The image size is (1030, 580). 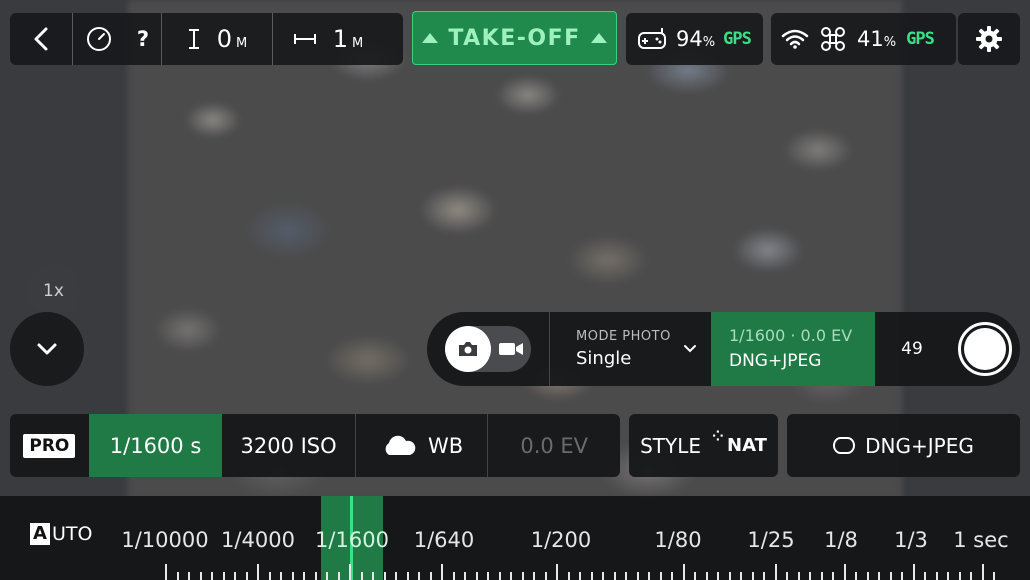 What do you see at coordinates (793, 349) in the screenshot?
I see `exposure-format-summary: 1/1600 · 0.0 EV DNG+JPEG` at bounding box center [793, 349].